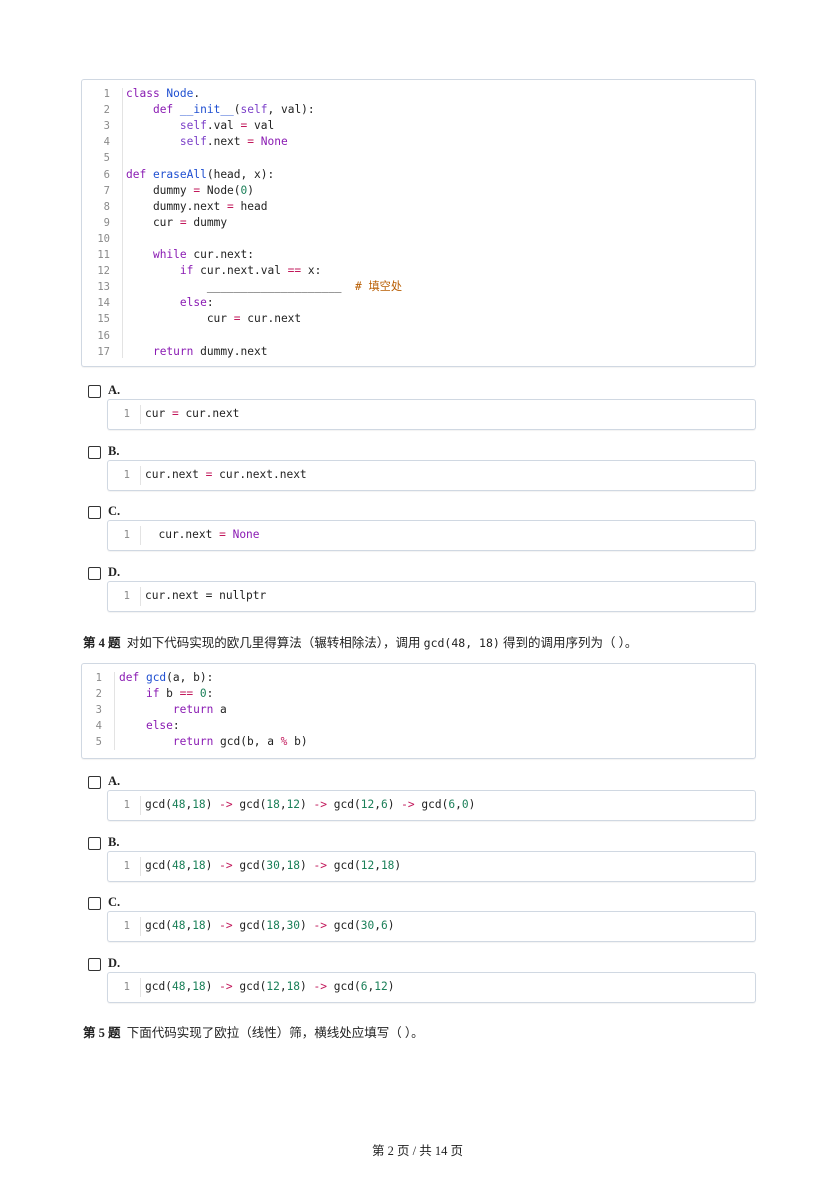  I want to click on page-footer: 第 2 页 / 共 14 页, so click(417, 1151).